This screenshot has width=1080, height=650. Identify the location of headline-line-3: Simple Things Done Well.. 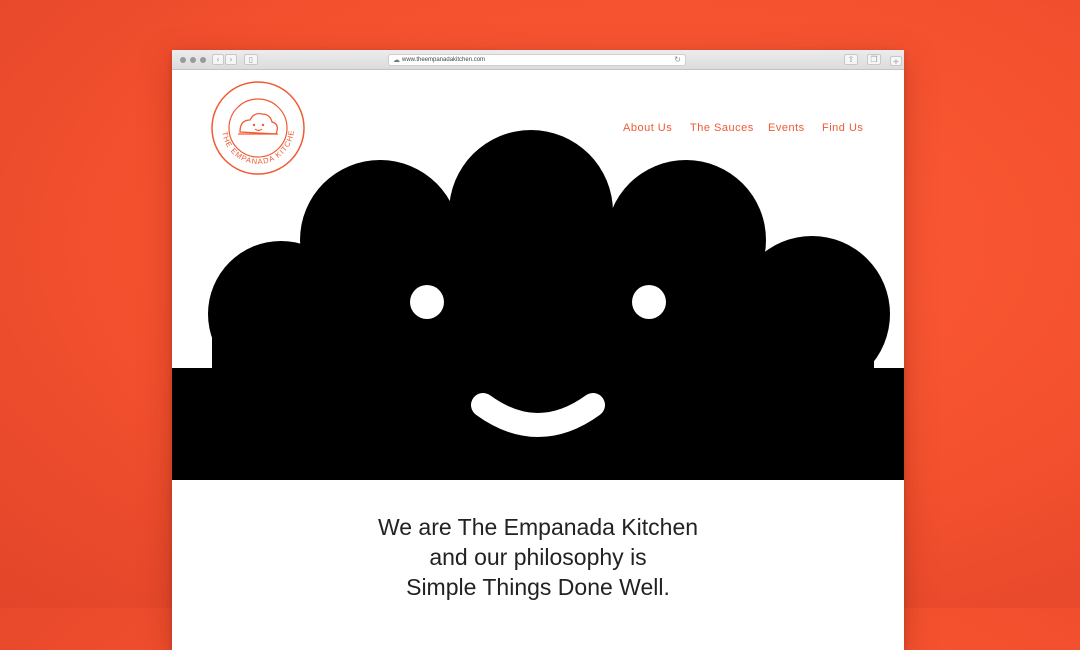
(538, 587).